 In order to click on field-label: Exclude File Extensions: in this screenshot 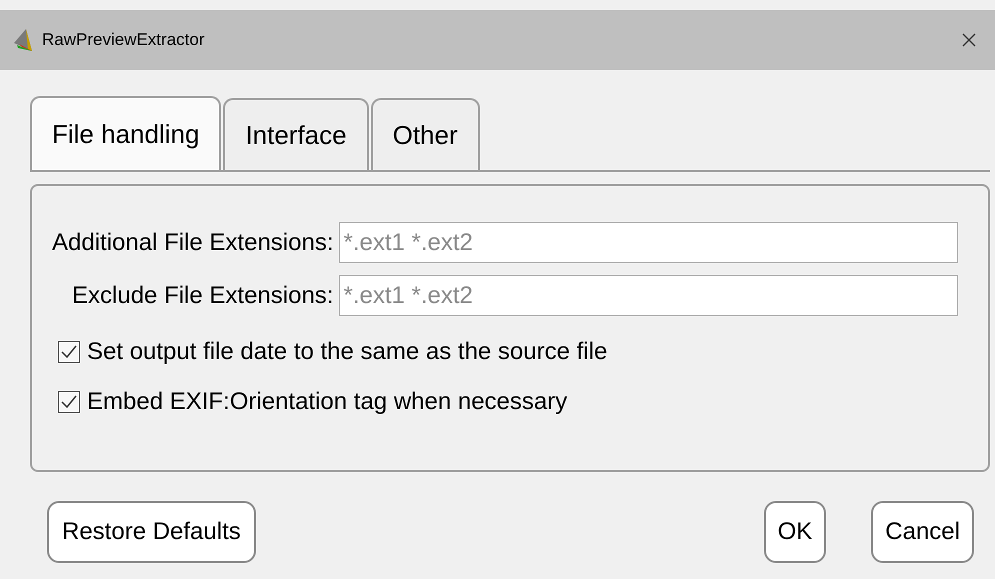, I will do `click(202, 295)`.